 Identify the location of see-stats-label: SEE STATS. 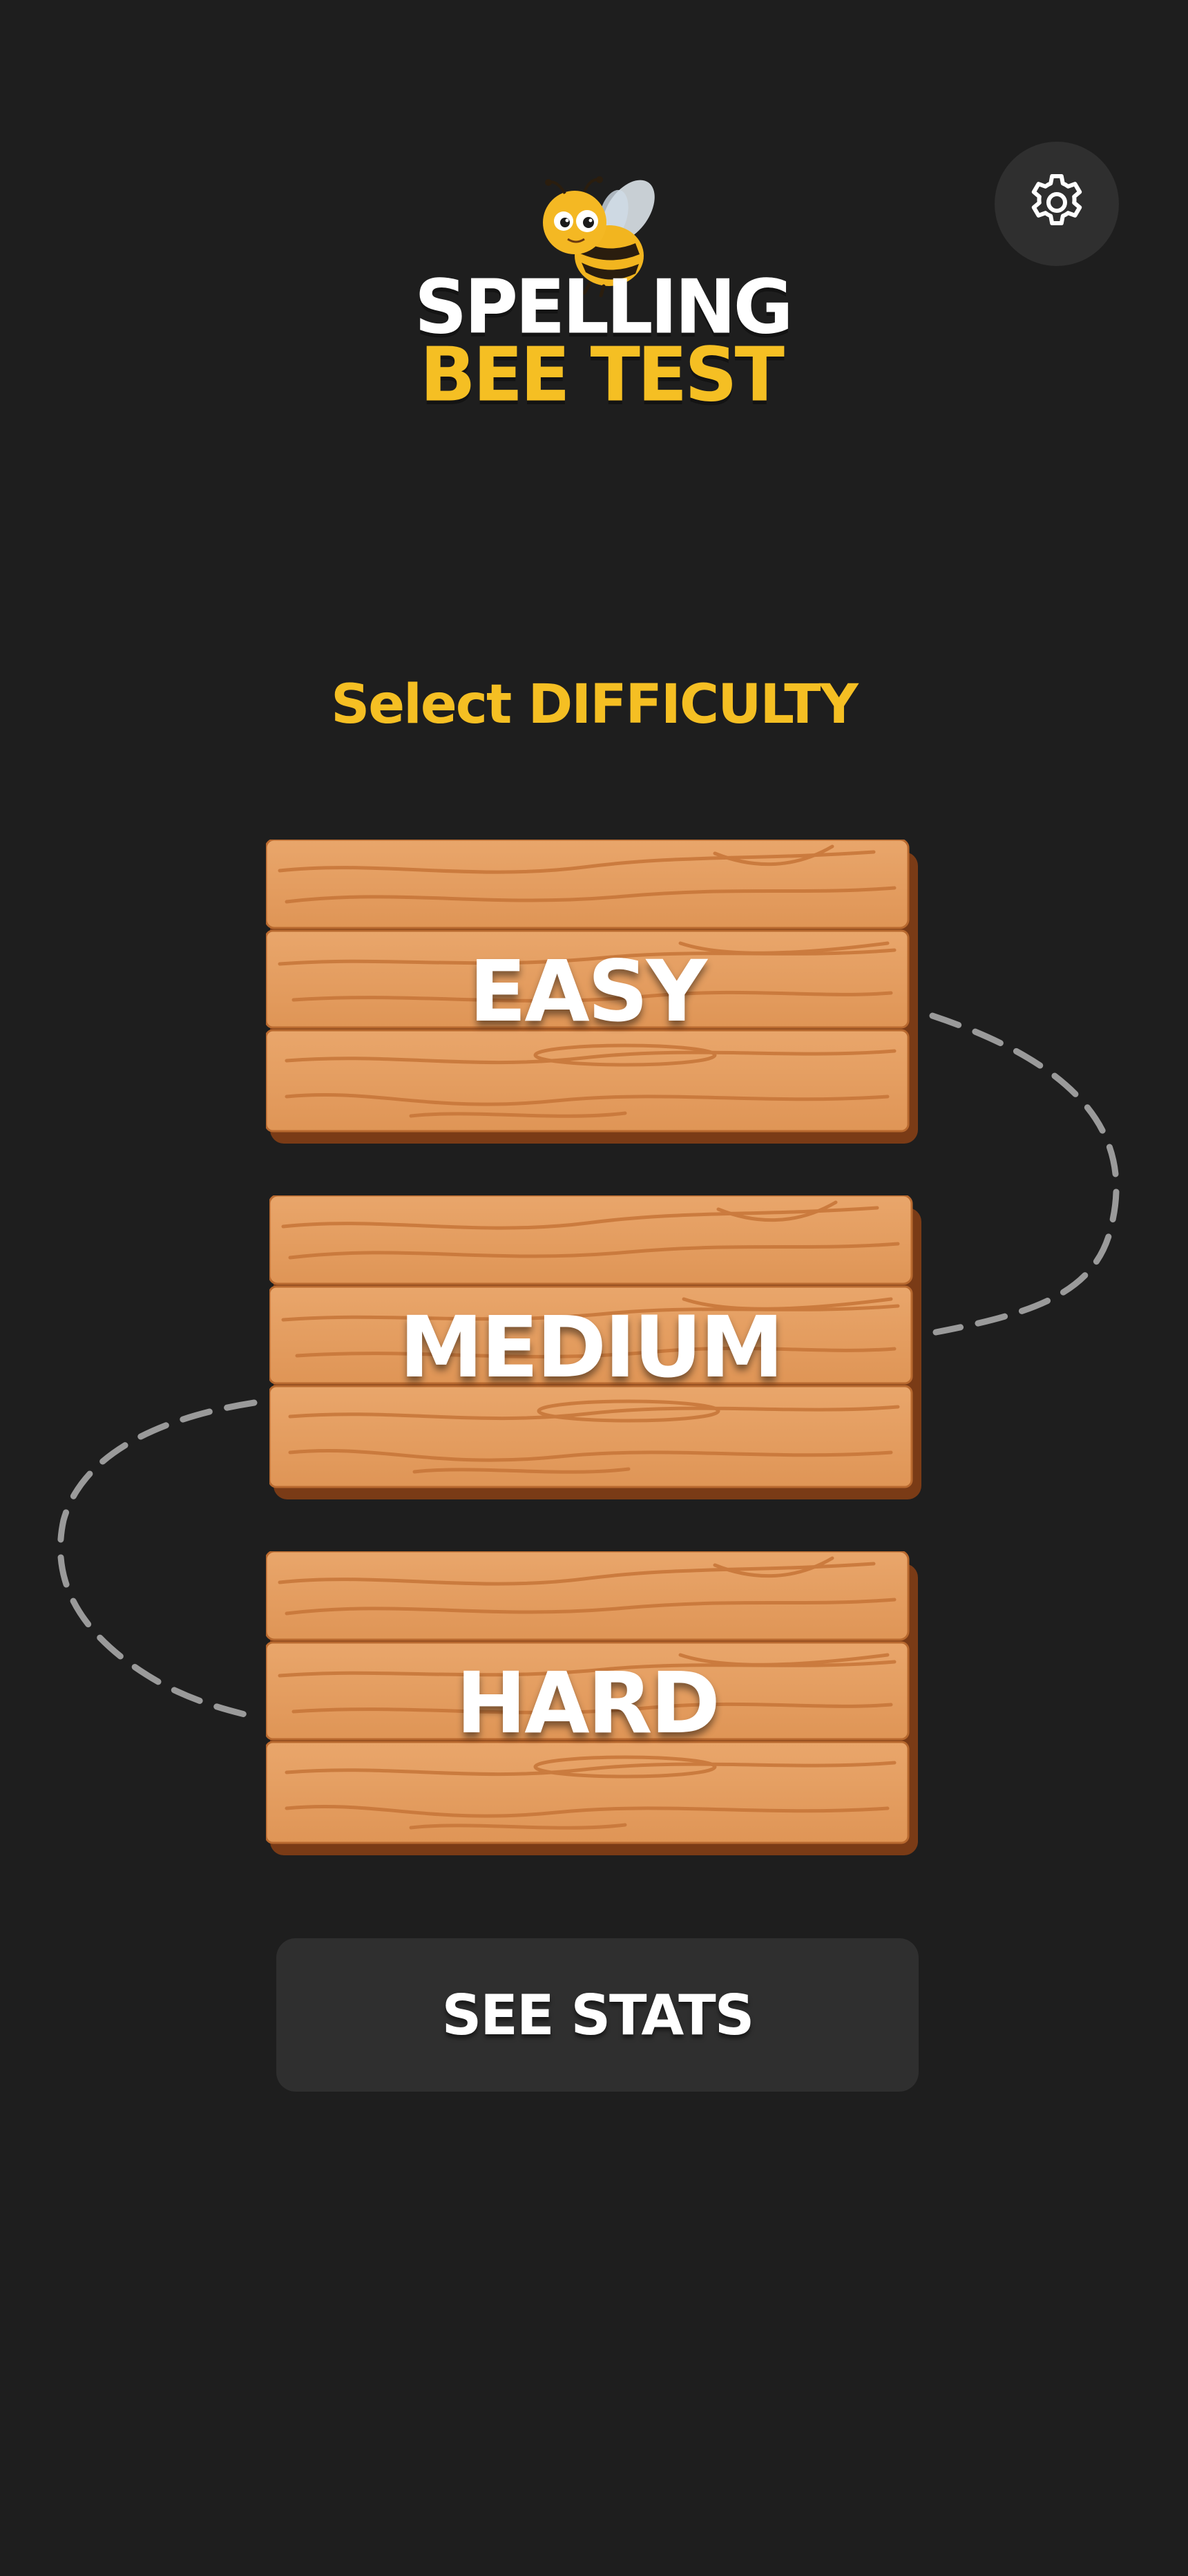
(598, 2014).